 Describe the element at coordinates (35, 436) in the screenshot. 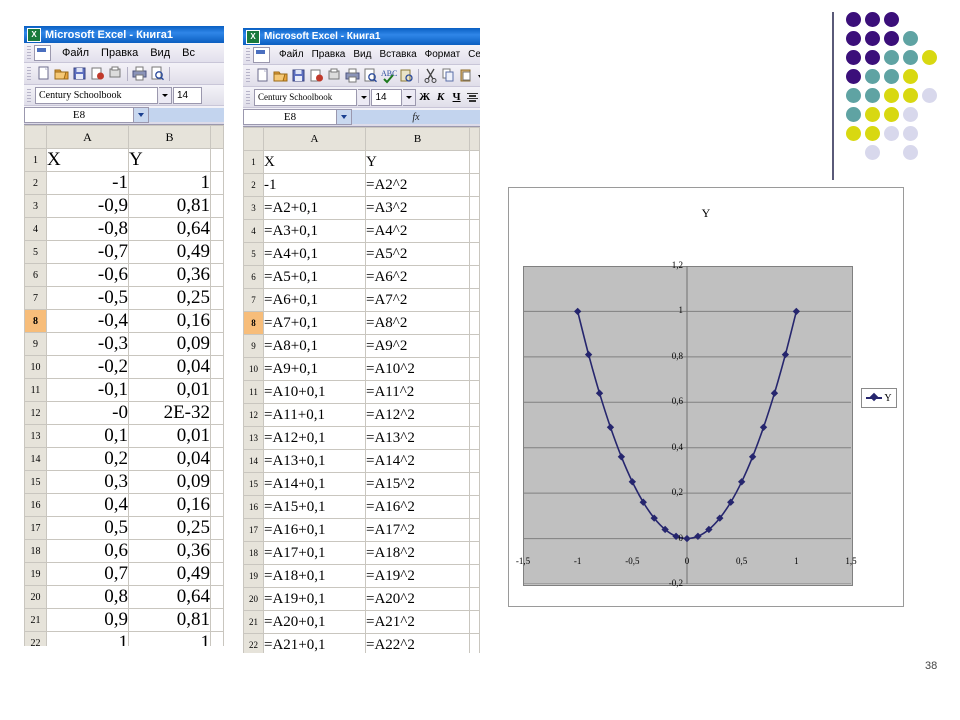

I see `row-header: 13` at that location.